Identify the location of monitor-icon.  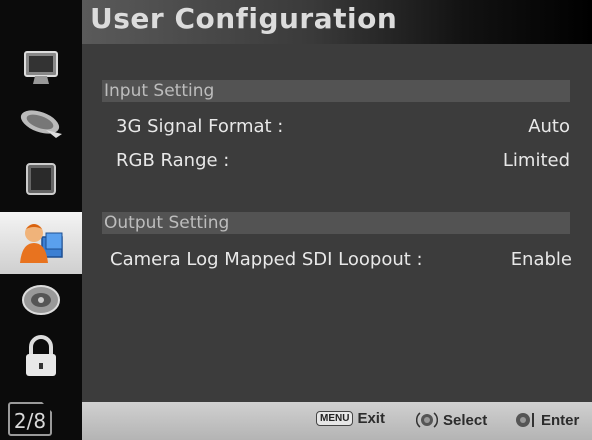
(41, 67).